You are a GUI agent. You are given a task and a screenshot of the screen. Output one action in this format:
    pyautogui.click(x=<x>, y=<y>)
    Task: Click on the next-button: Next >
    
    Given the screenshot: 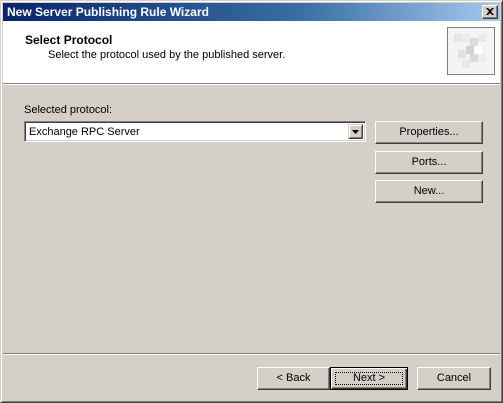 What is the action you would take?
    pyautogui.click(x=369, y=378)
    